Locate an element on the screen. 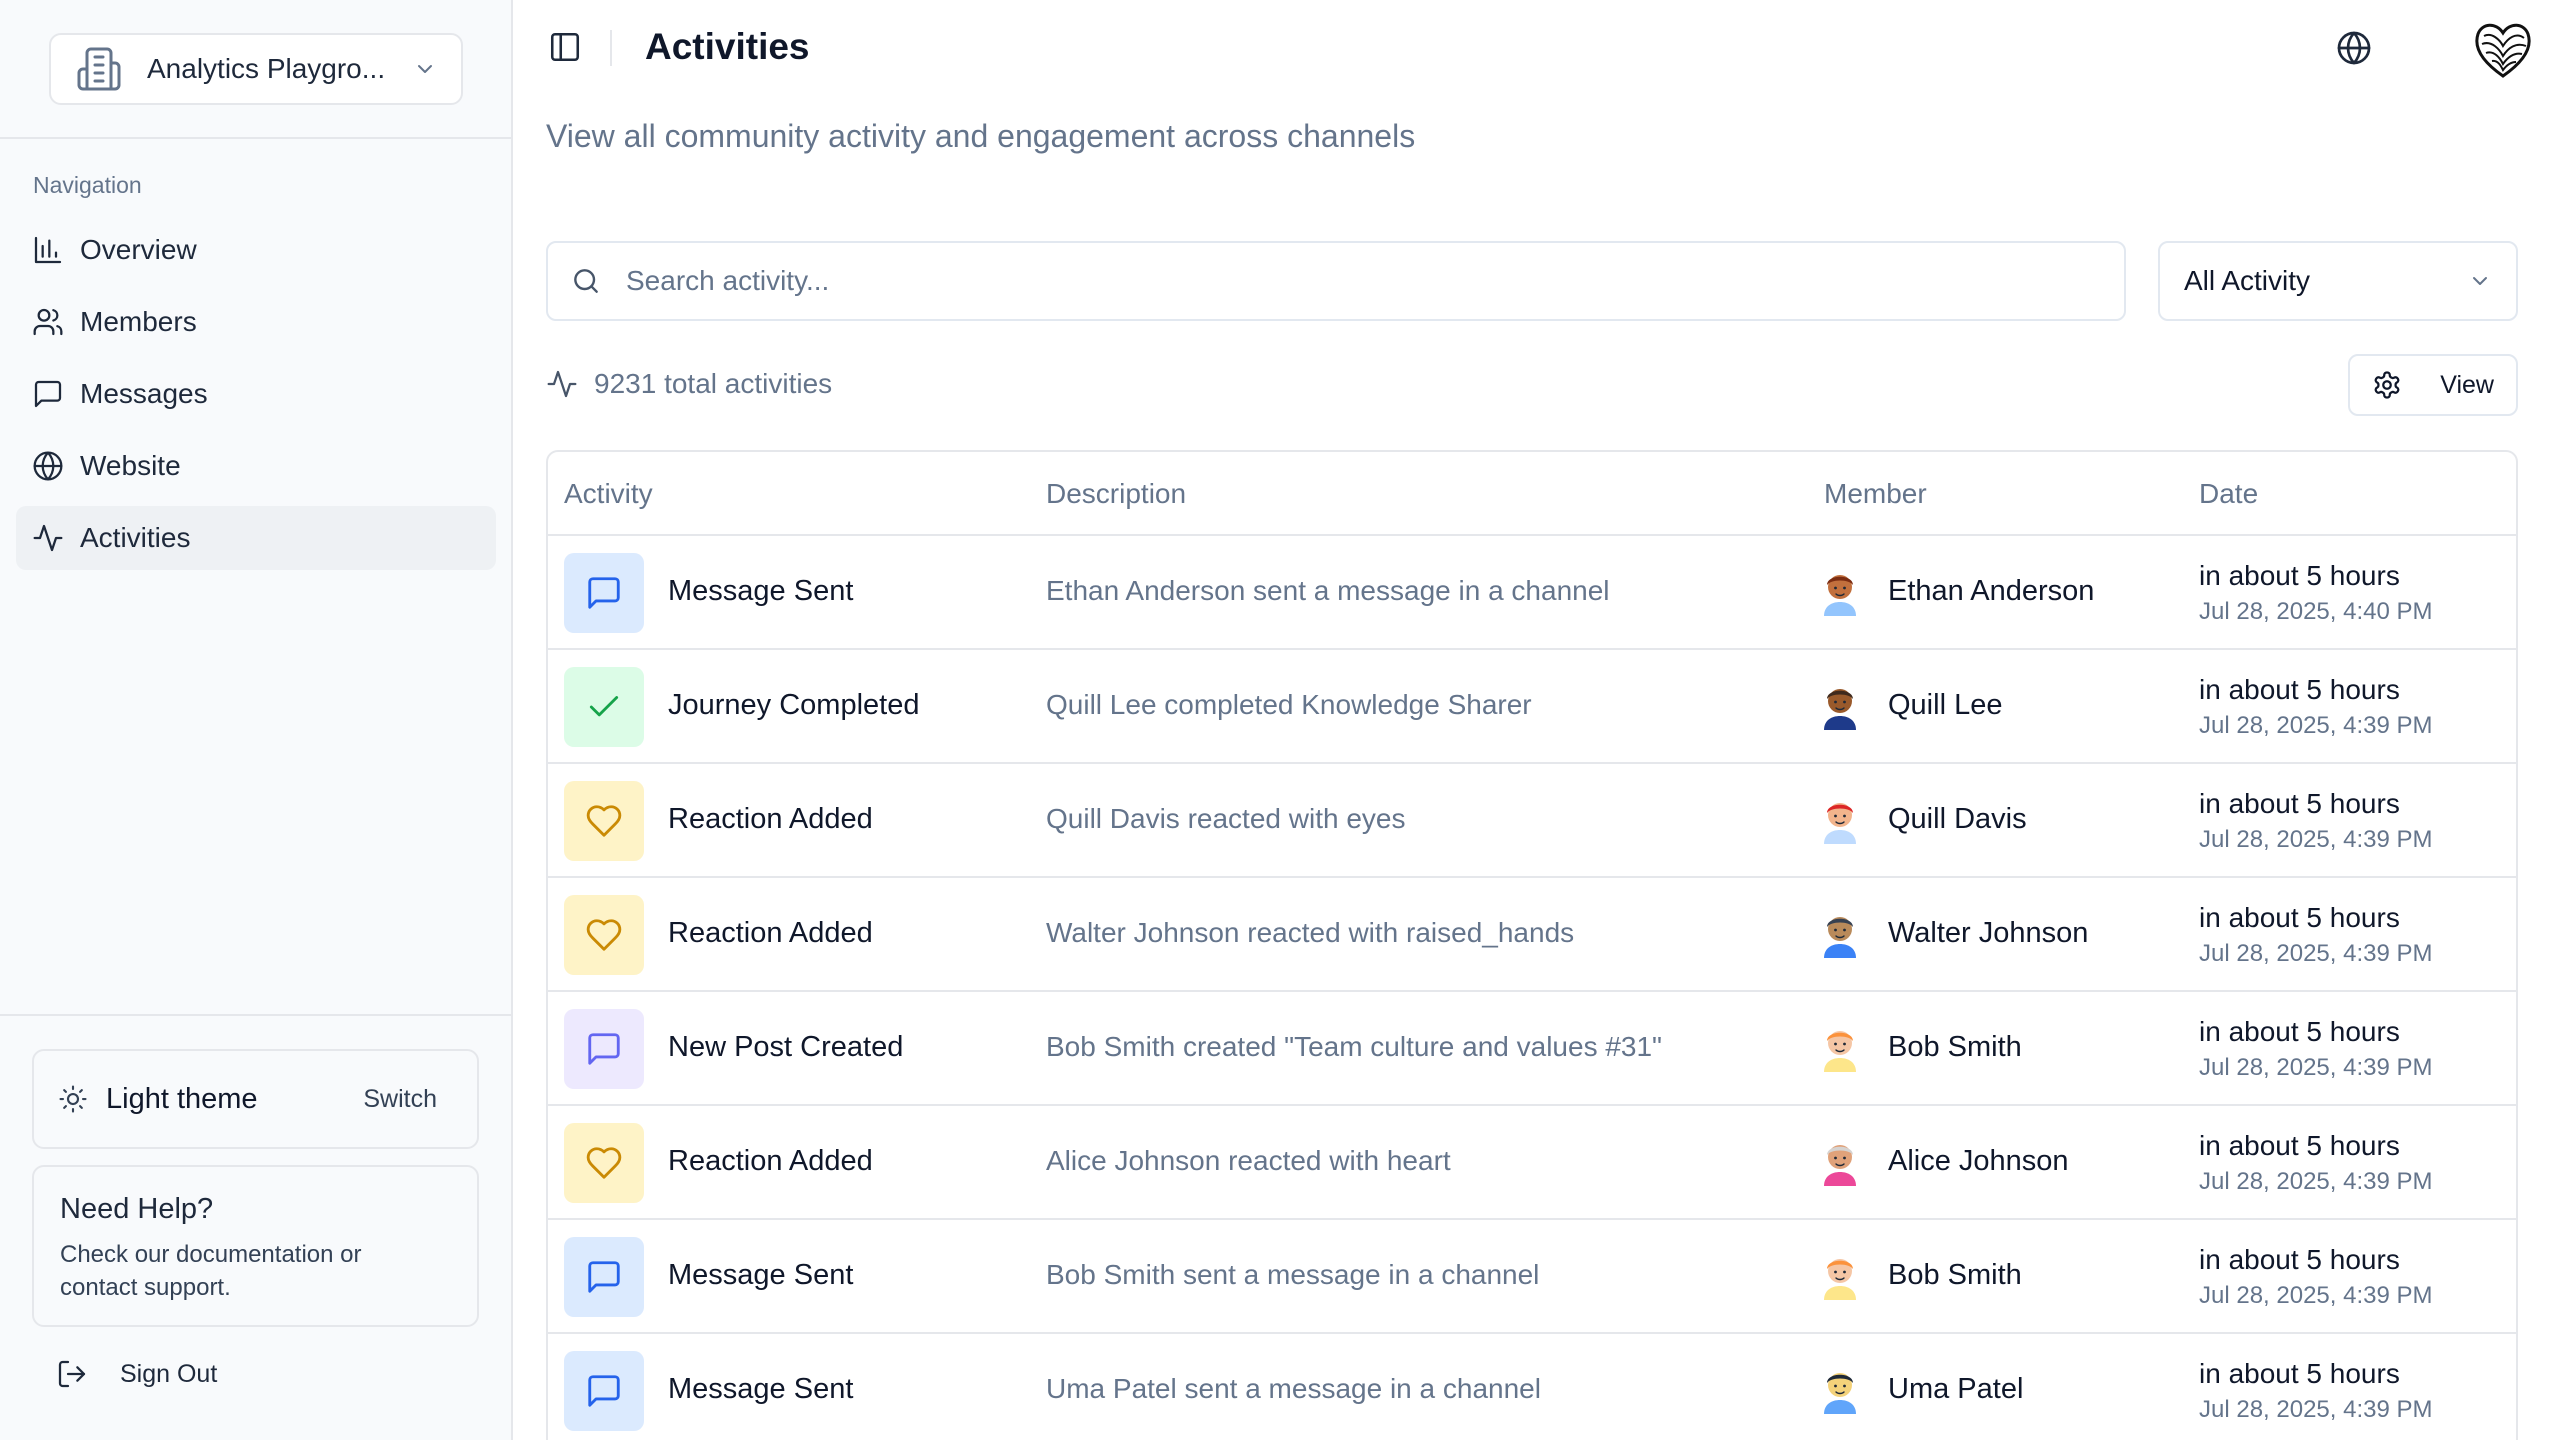  sidebar-toggle-icon is located at coordinates (565, 47).